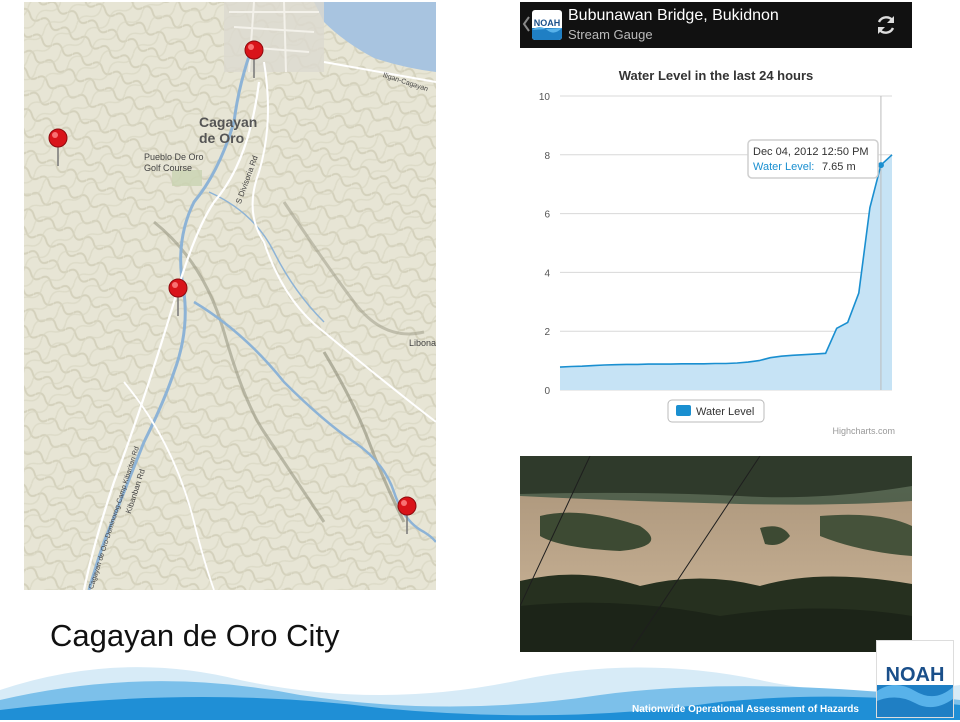 Image resolution: width=960 pixels, height=722 pixels. Describe the element at coordinates (783, 167) in the screenshot. I see `tooltip-label: Water Level:` at that location.